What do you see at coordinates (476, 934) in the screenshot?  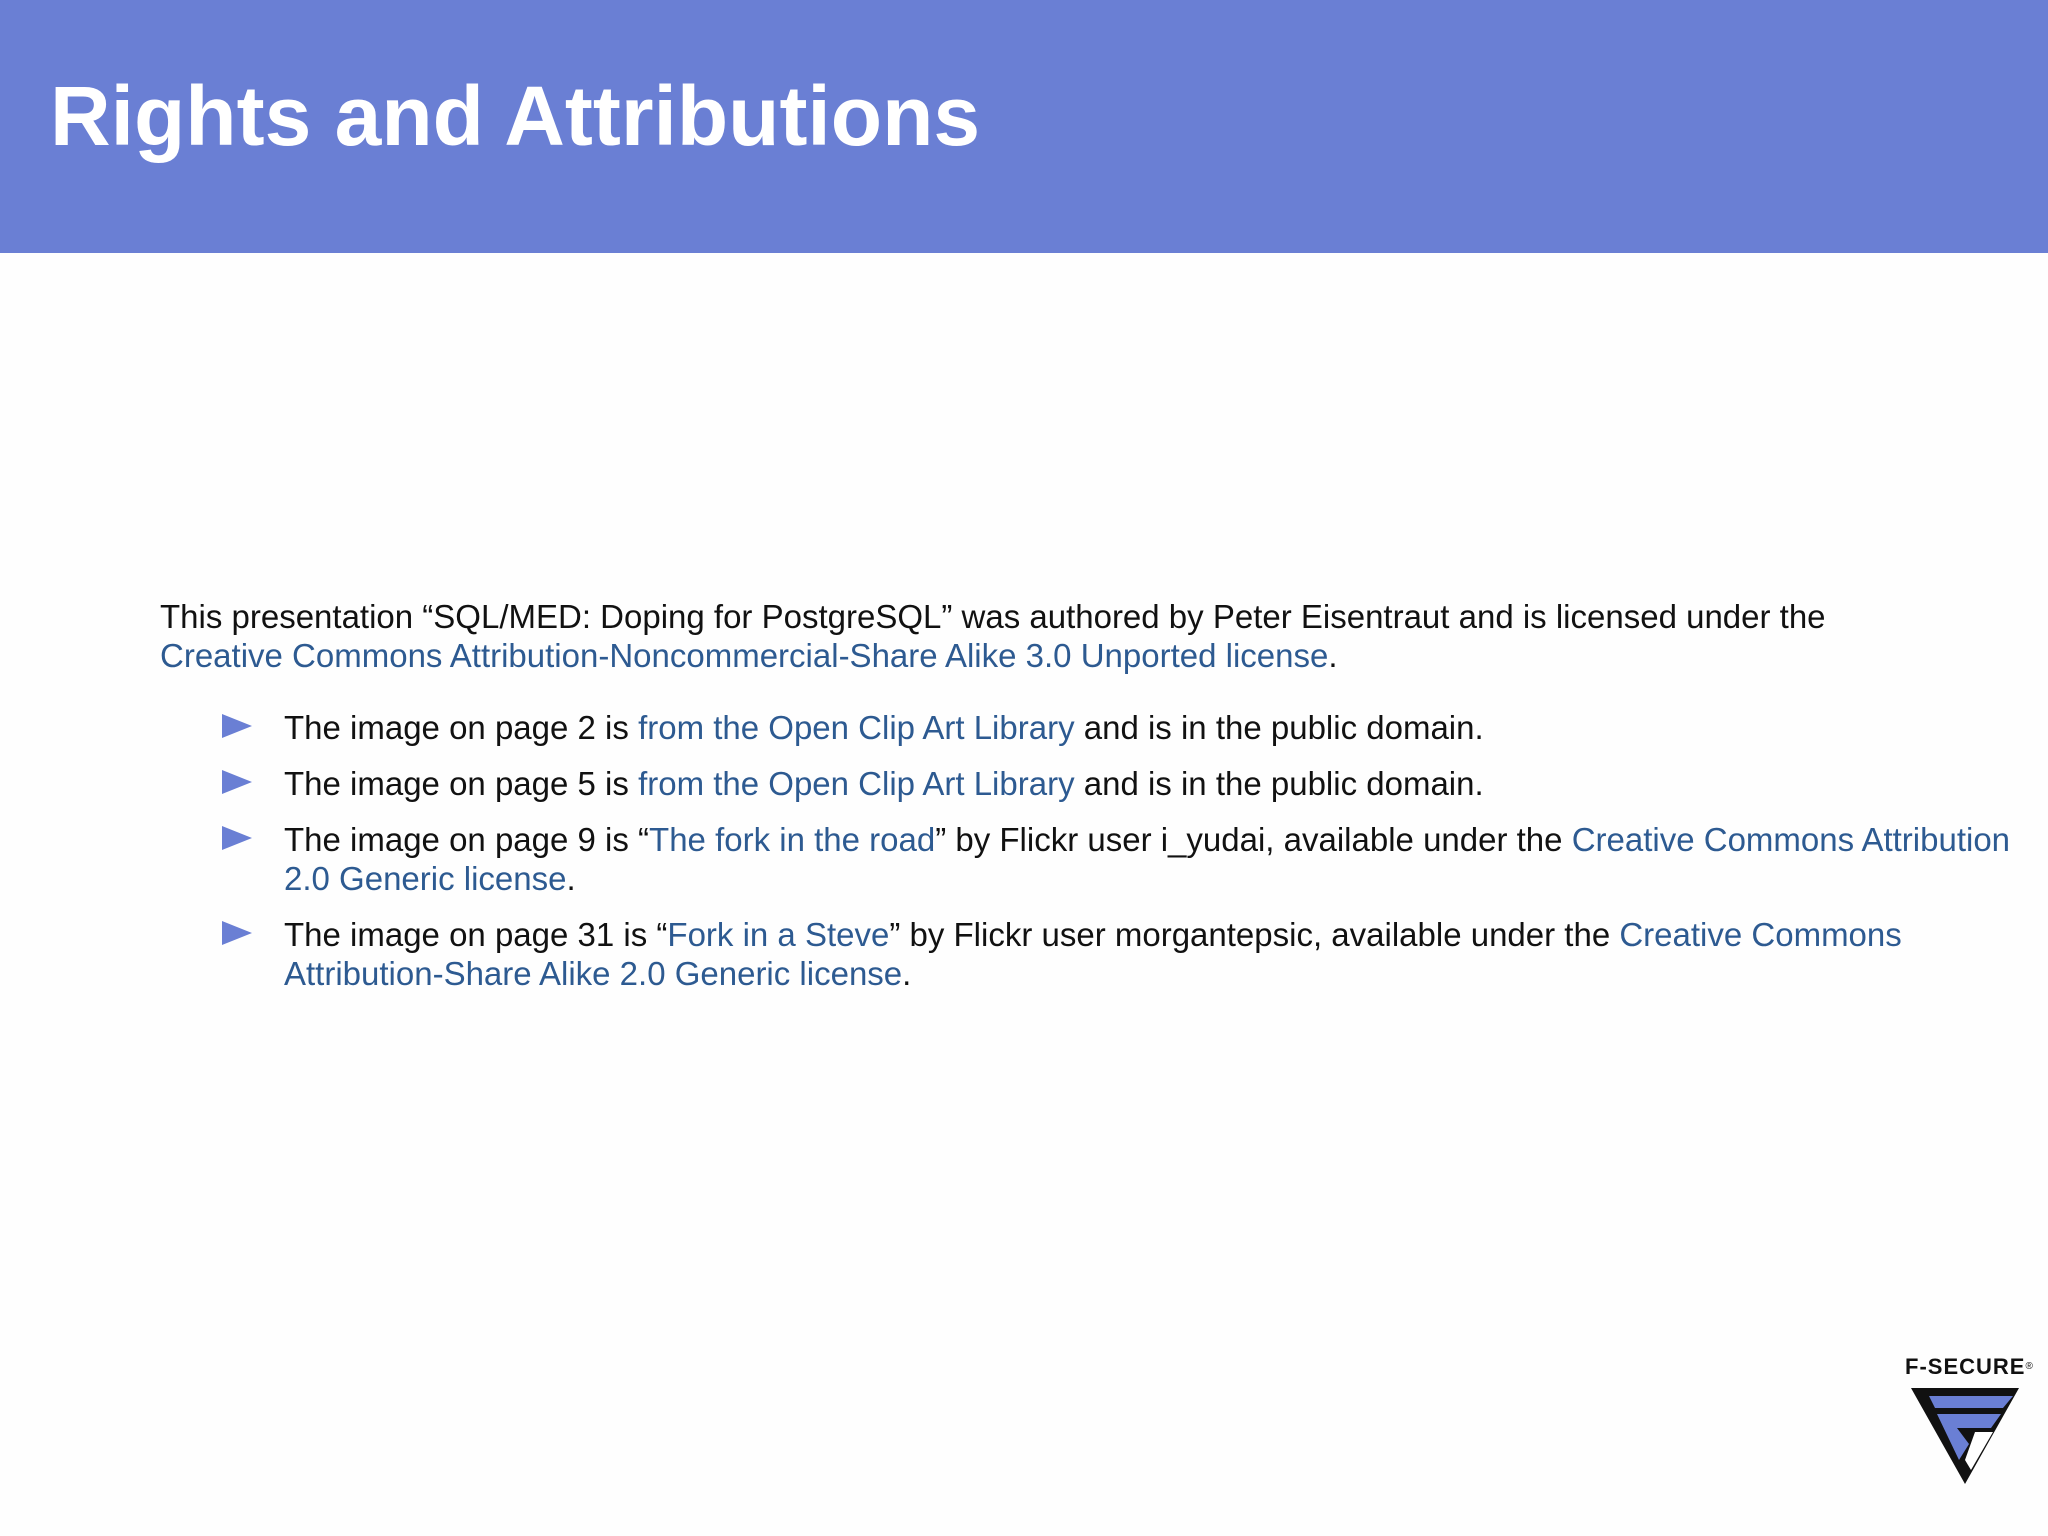 I see `bullet-text: The image on page 31 is “` at bounding box center [476, 934].